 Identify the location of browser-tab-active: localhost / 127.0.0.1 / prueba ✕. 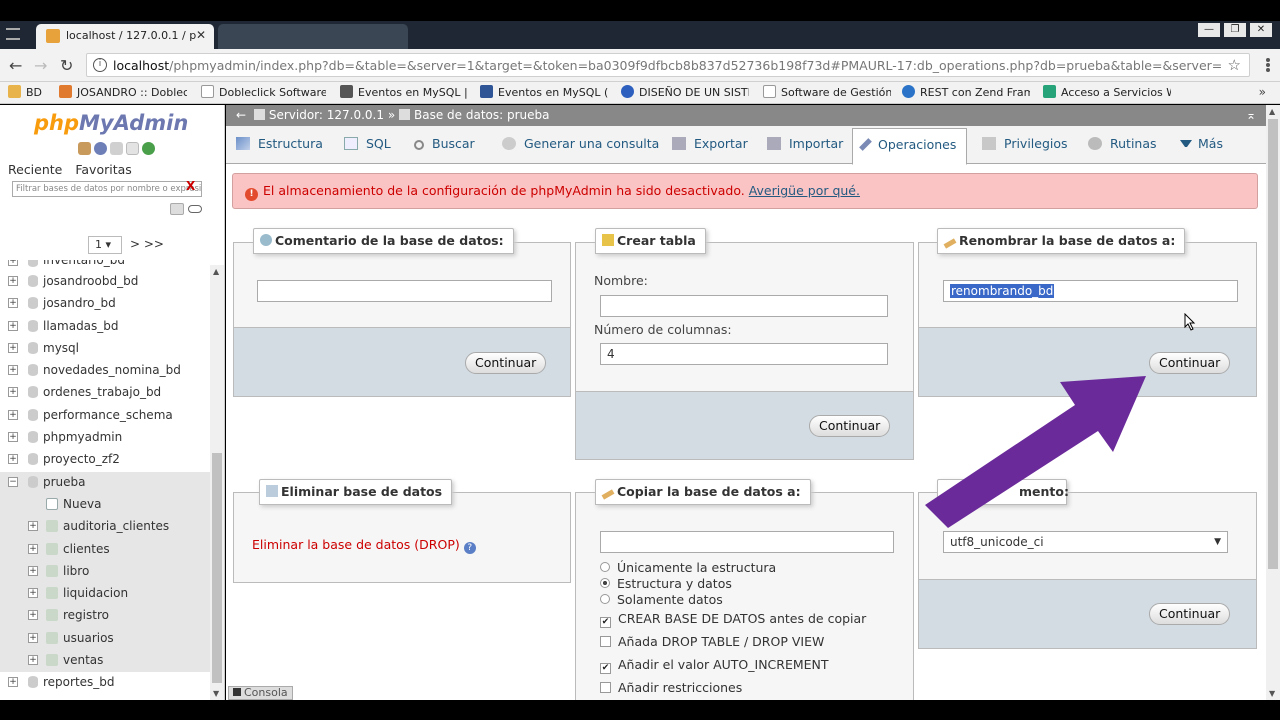
(125, 36).